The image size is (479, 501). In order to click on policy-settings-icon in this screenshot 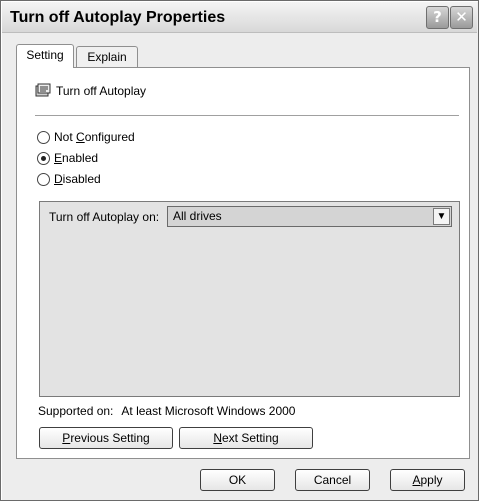, I will do `click(43, 90)`.